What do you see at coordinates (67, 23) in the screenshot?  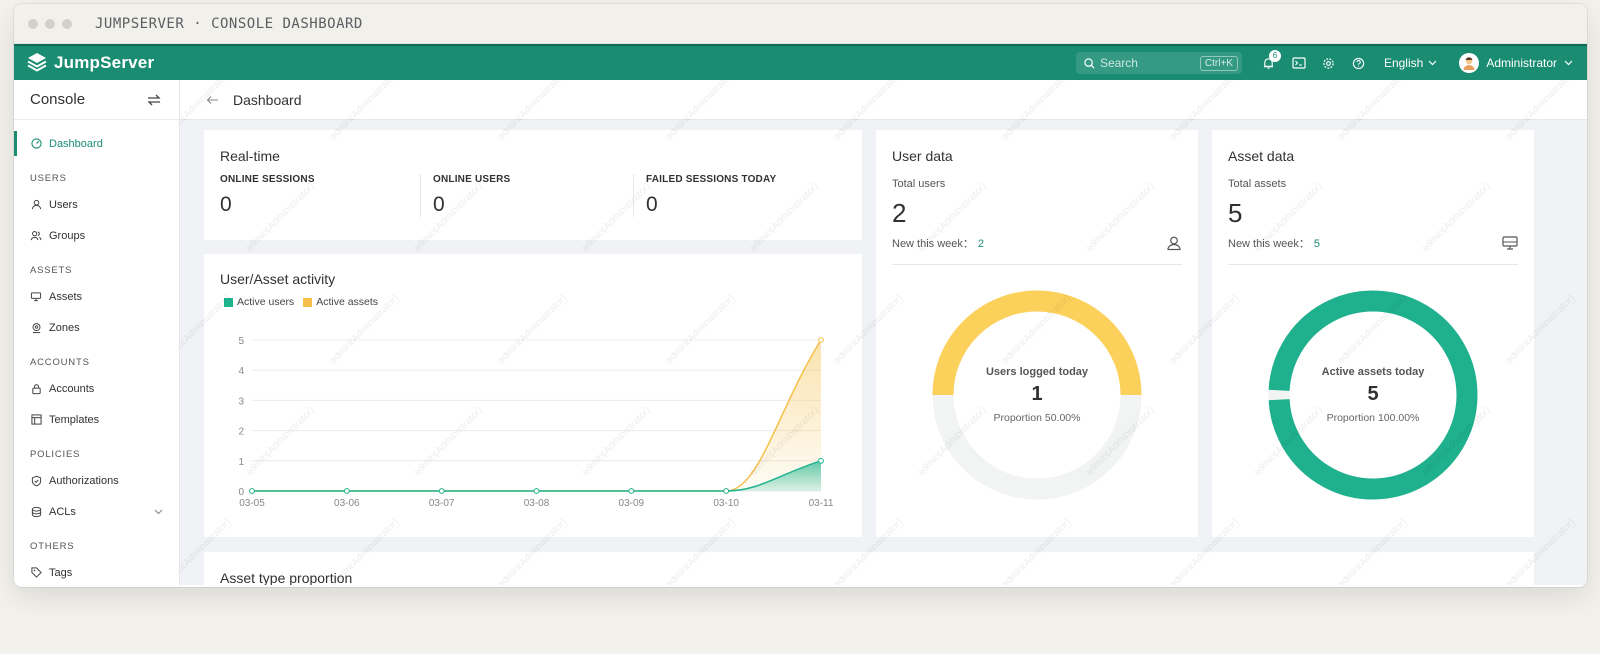 I see `maximize-window-icon` at bounding box center [67, 23].